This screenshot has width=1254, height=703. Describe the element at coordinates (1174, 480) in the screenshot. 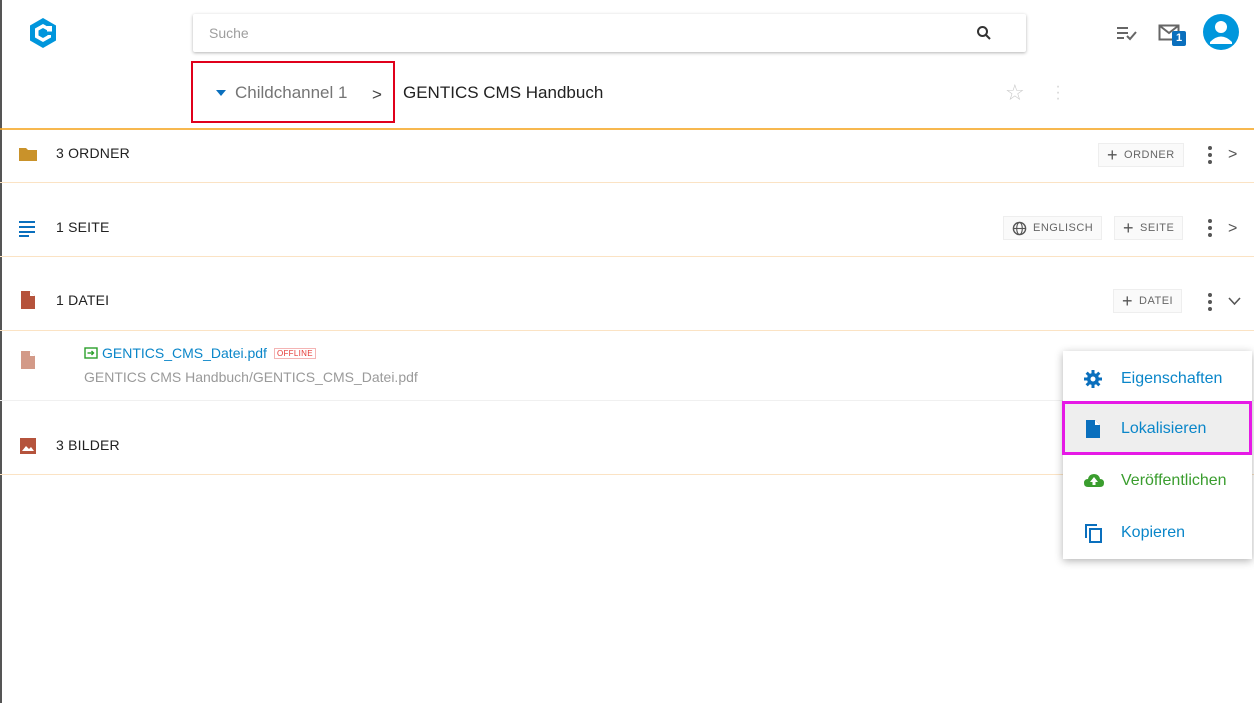

I see `menu-label: Veröffentlichen` at that location.